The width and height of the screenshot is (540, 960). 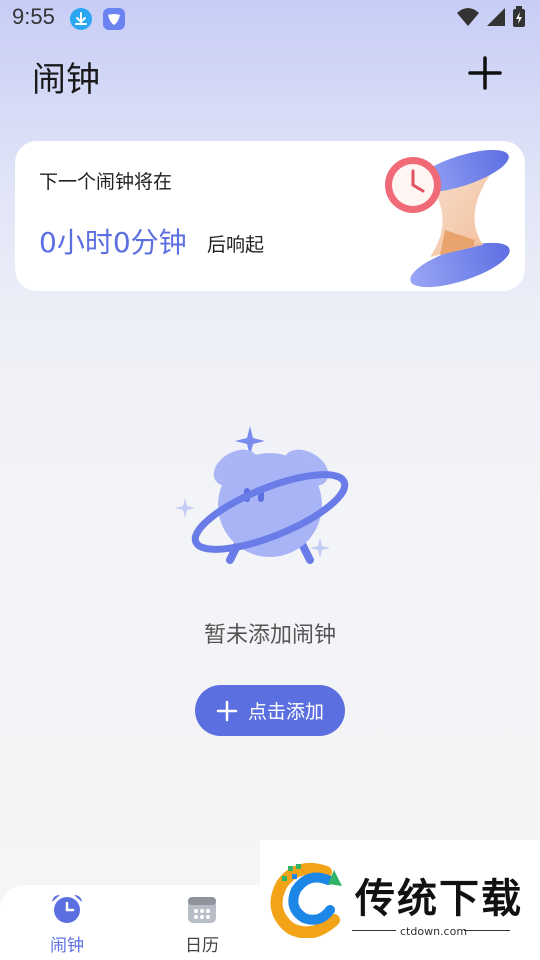 I want to click on calendar-icon, so click(x=202, y=910).